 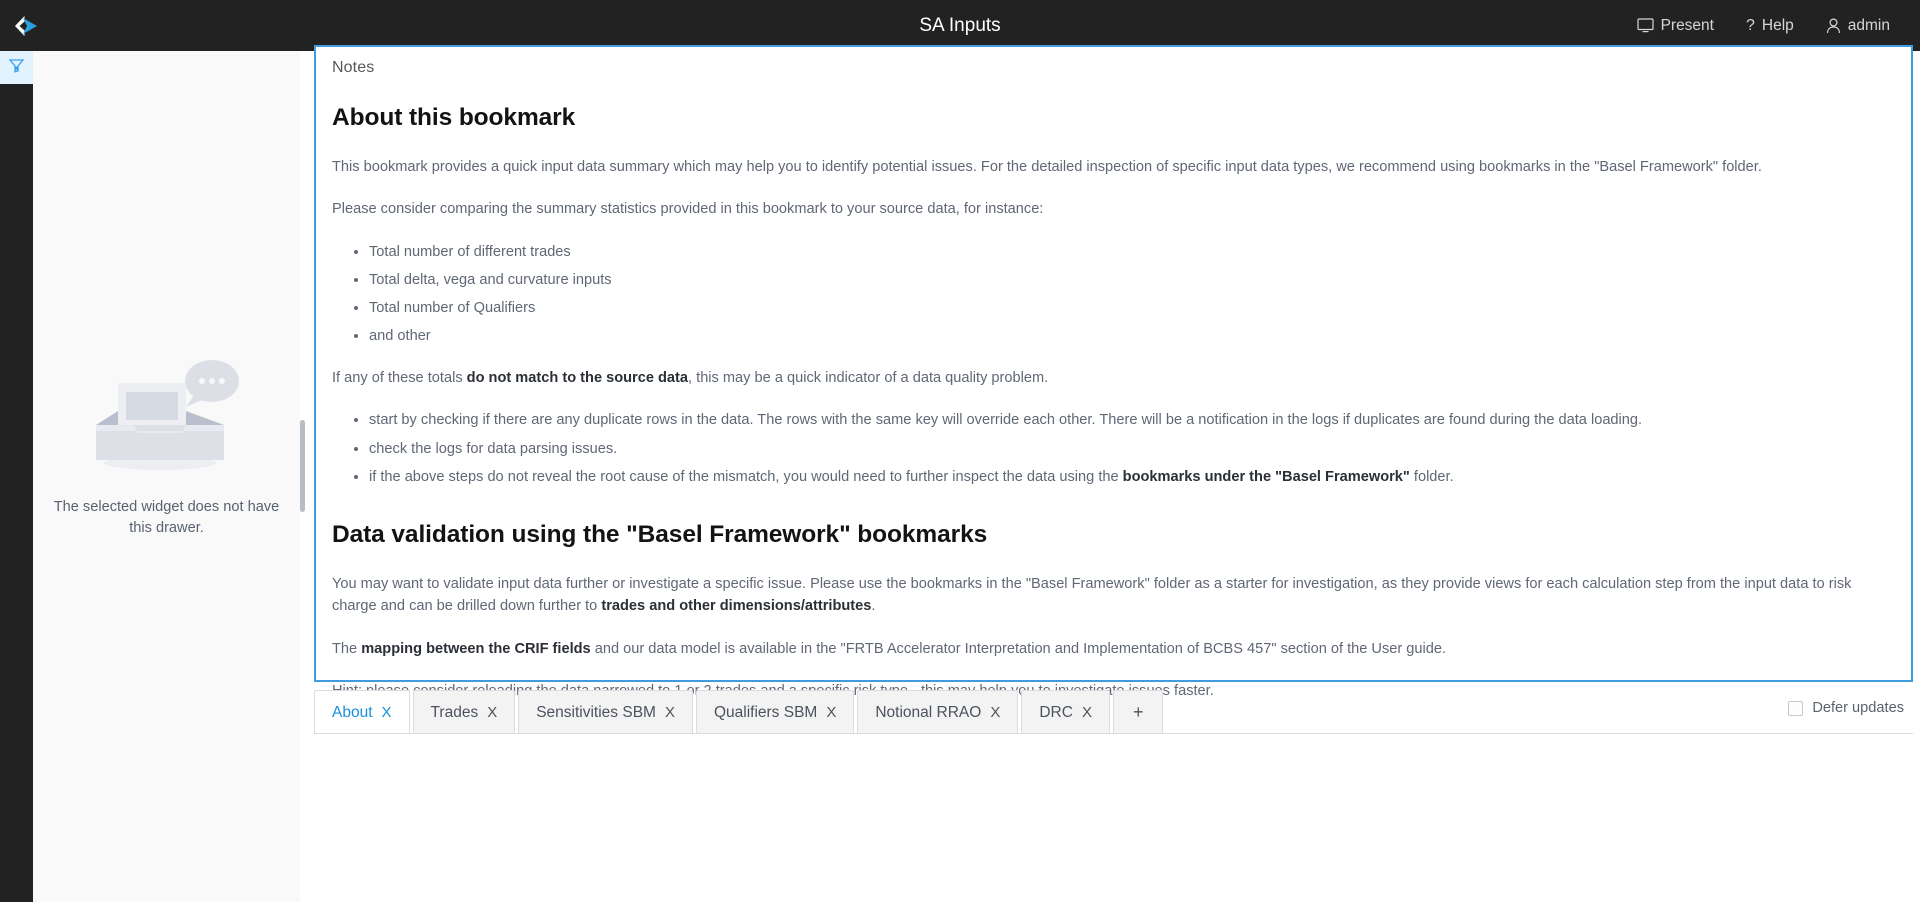 What do you see at coordinates (873, 606) in the screenshot?
I see `para4-text-b: .` at bounding box center [873, 606].